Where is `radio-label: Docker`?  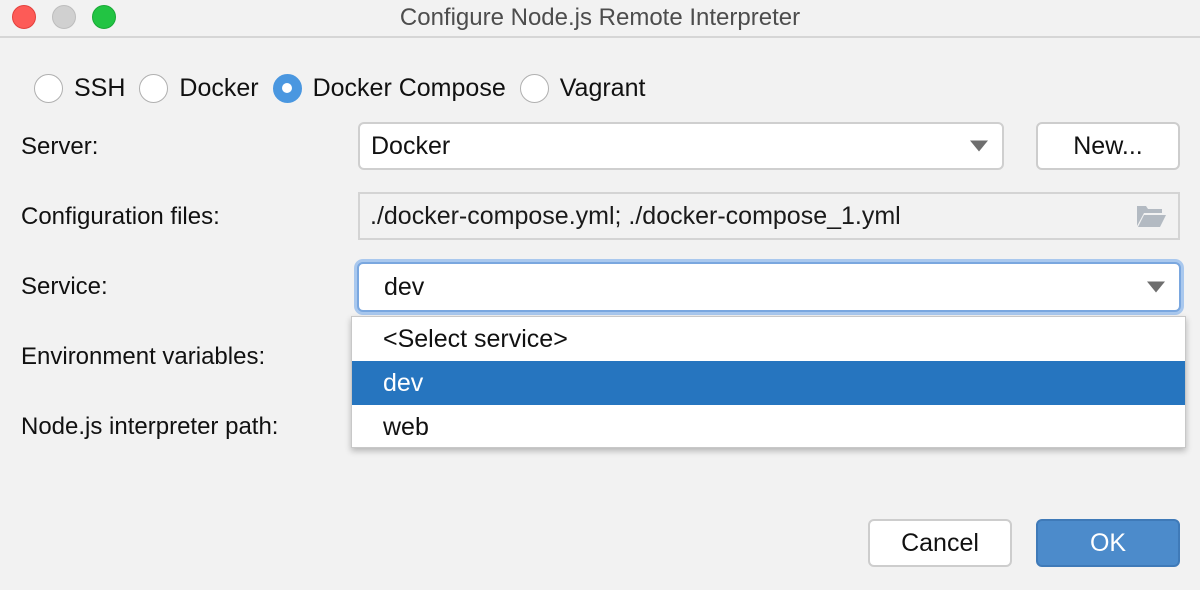
radio-label: Docker is located at coordinates (219, 87).